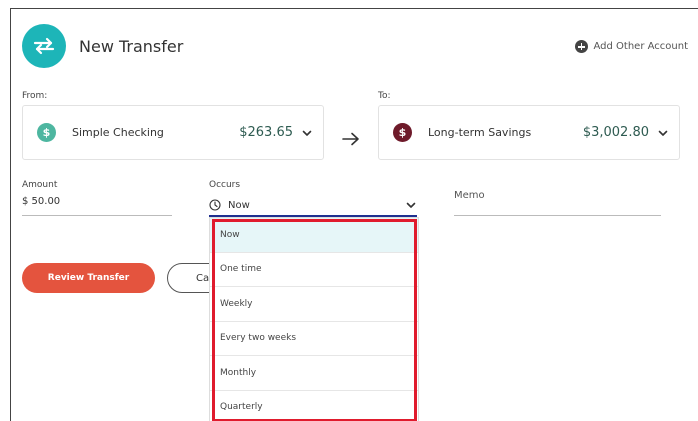 The image size is (698, 421). I want to click on add-other-account-label: Add Other Account, so click(641, 46).